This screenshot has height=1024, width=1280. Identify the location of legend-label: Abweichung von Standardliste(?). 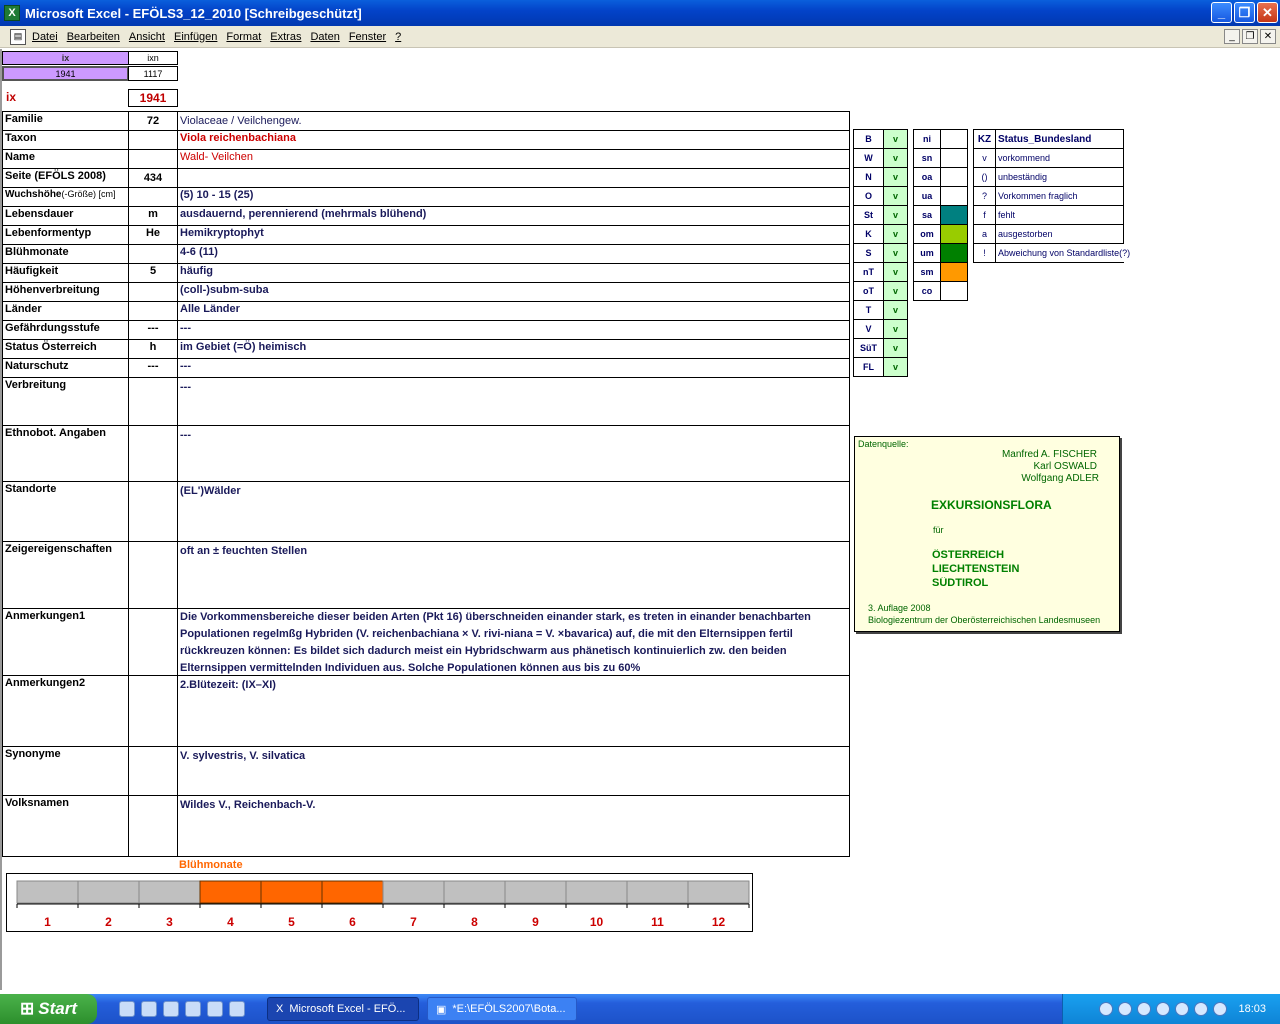
(1062, 253).